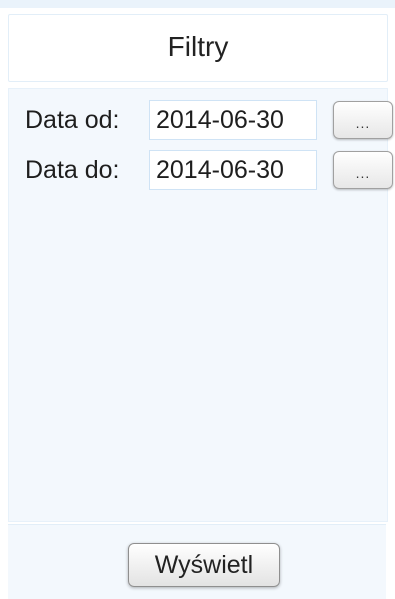 Image resolution: width=395 pixels, height=599 pixels. Describe the element at coordinates (72, 169) in the screenshot. I see `date-to-label: Data do:` at that location.